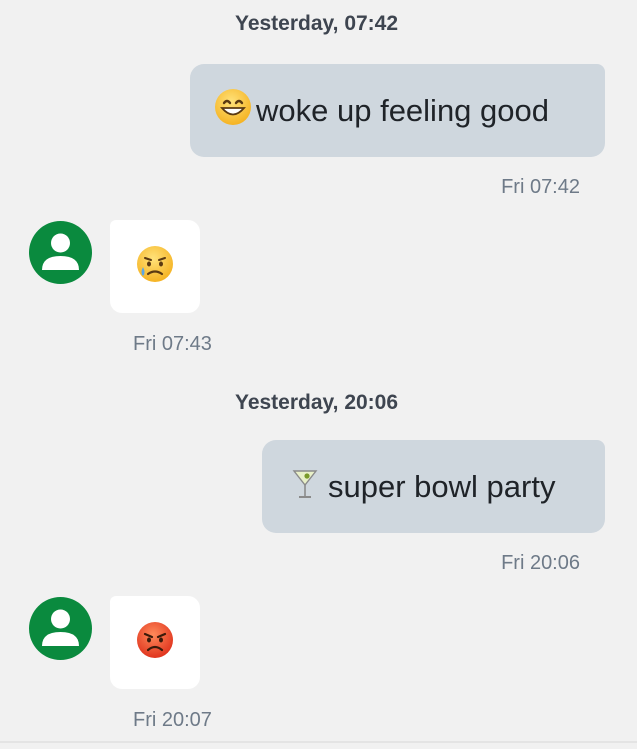 The width and height of the screenshot is (637, 749). What do you see at coordinates (172, 344) in the screenshot?
I see `message-timestamp: Fri 07:43` at bounding box center [172, 344].